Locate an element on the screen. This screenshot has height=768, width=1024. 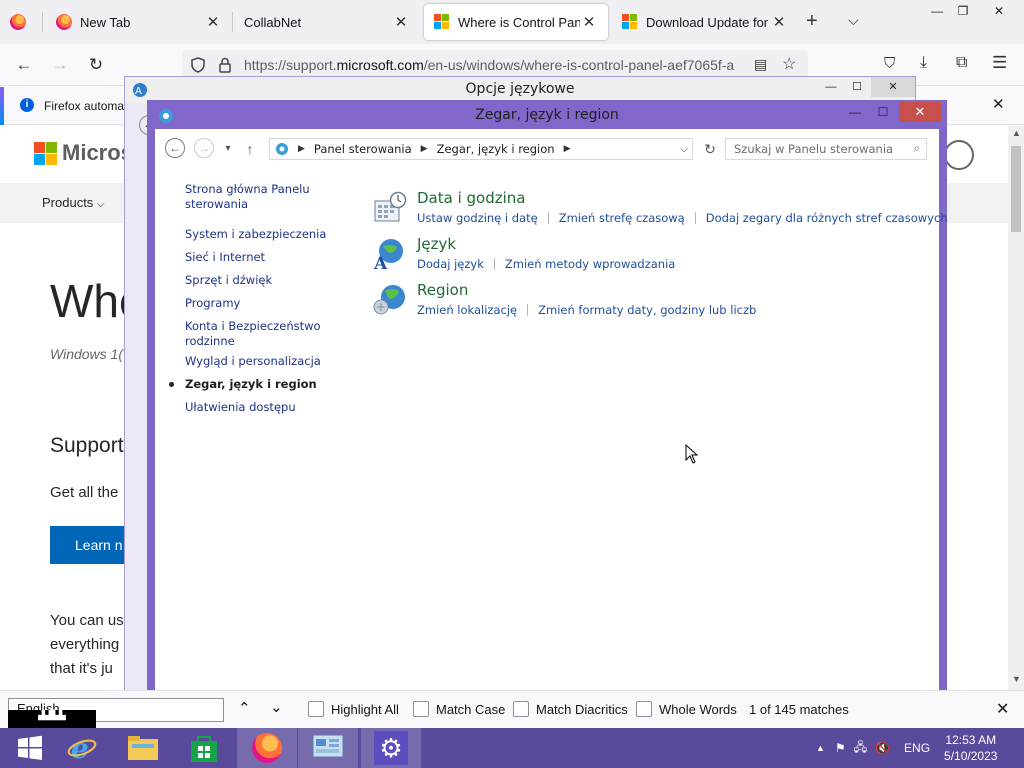
calendar-clock-icon is located at coordinates (390, 208).